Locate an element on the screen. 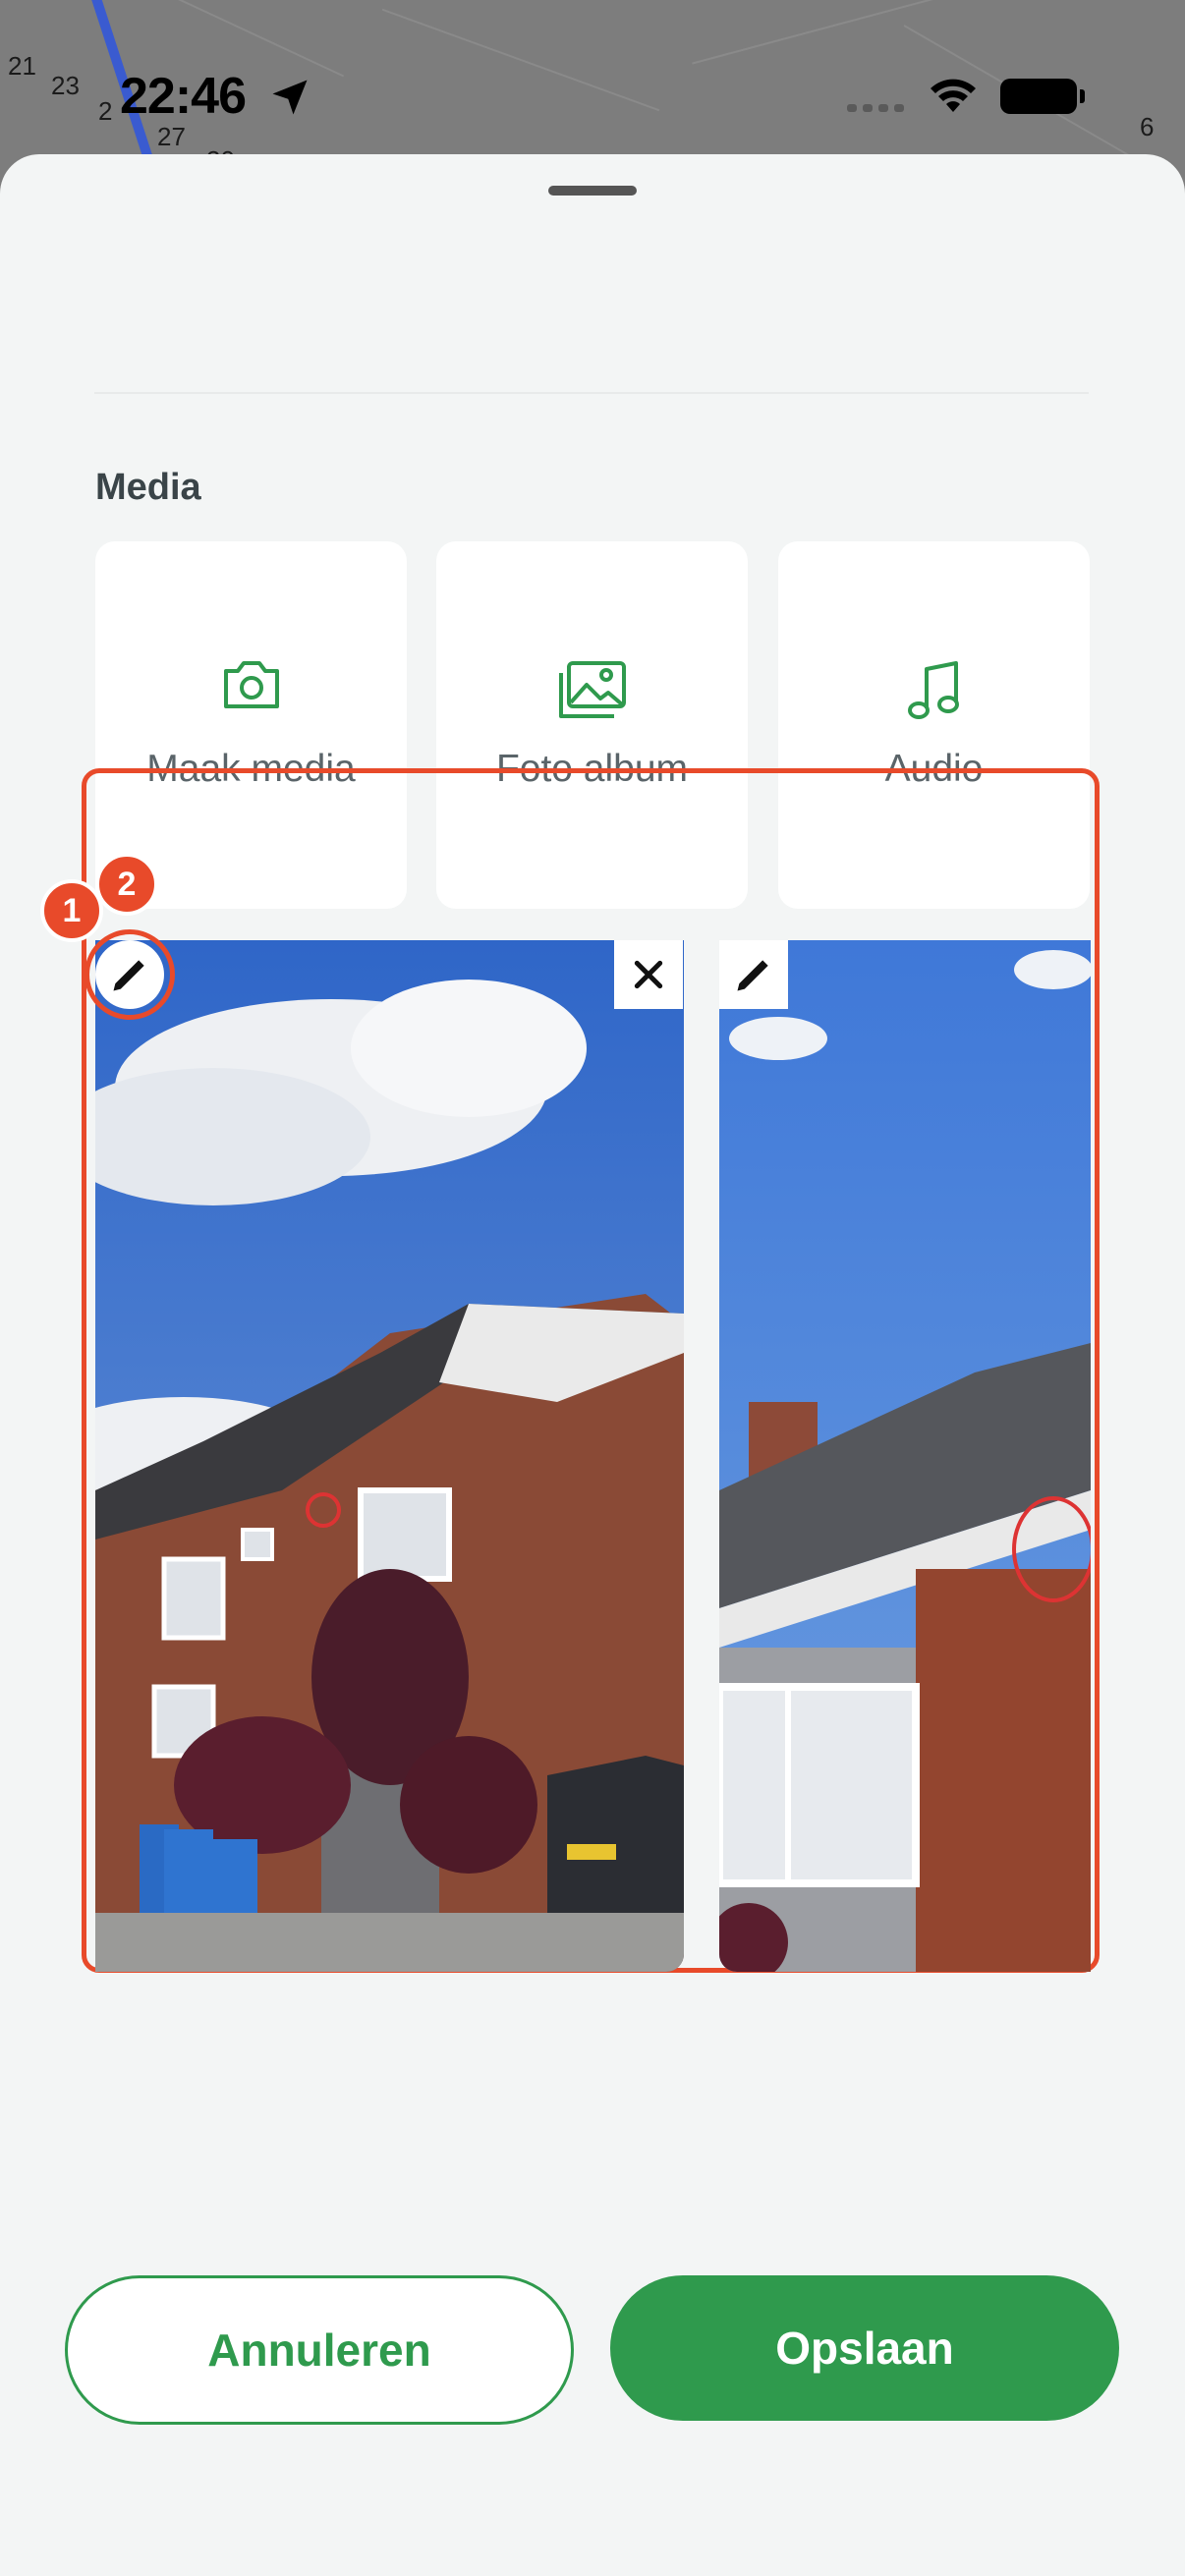 This screenshot has width=1185, height=2576. photo-album-icon is located at coordinates (592, 689).